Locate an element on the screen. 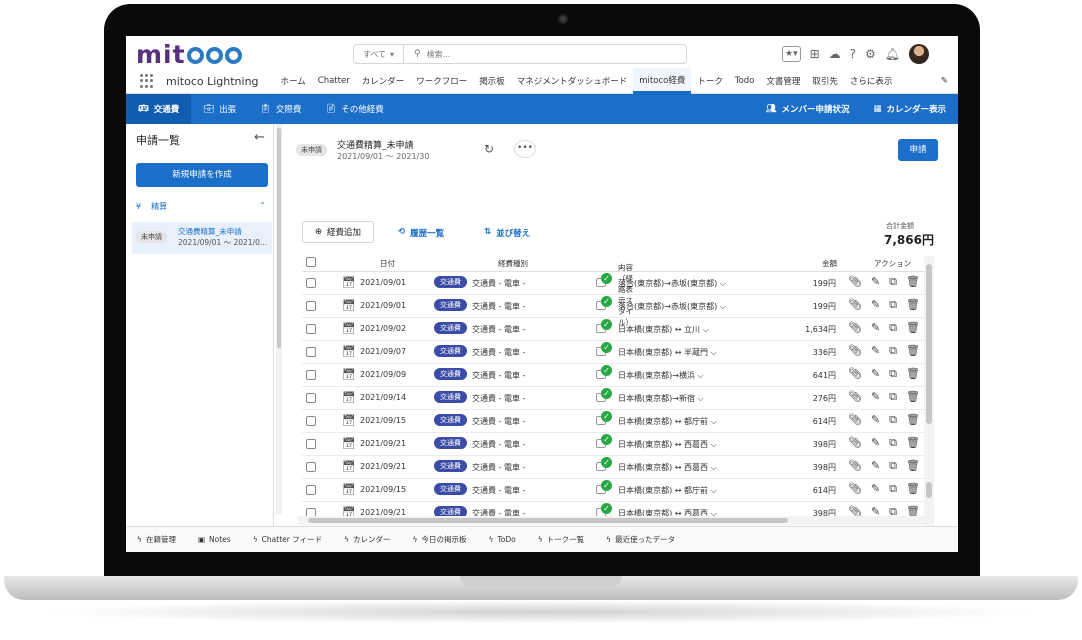  add-expense-button: ⊕ 経費追加 is located at coordinates (338, 232).